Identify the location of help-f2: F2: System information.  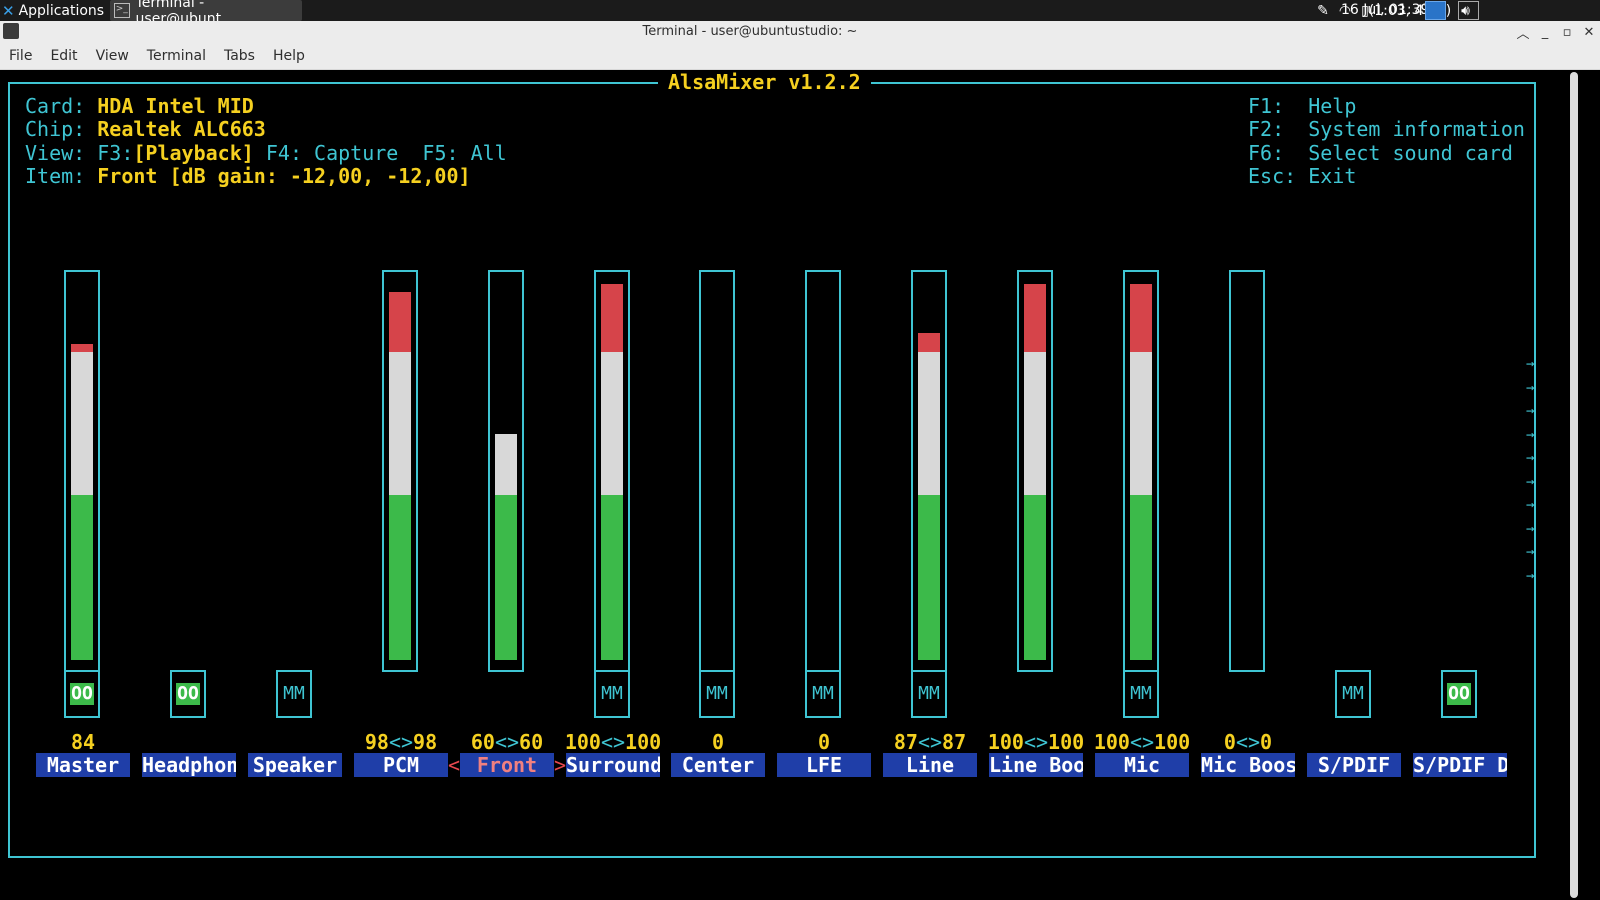
(1386, 129).